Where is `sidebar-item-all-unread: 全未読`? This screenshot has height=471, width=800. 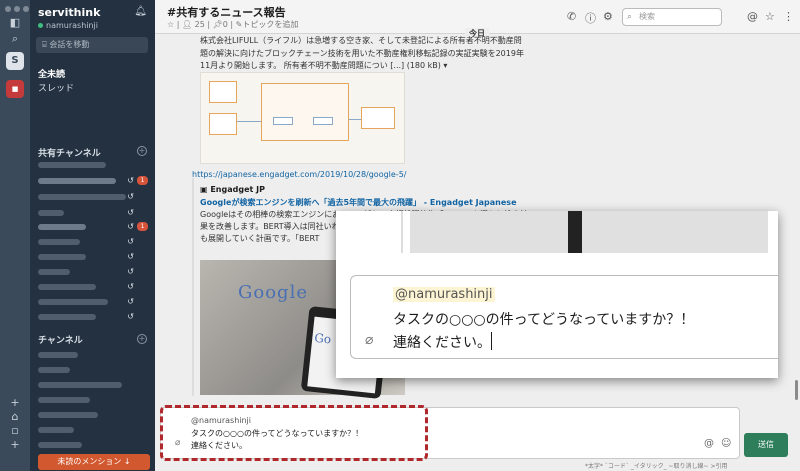 sidebar-item-all-unread: 全未読 is located at coordinates (51, 73).